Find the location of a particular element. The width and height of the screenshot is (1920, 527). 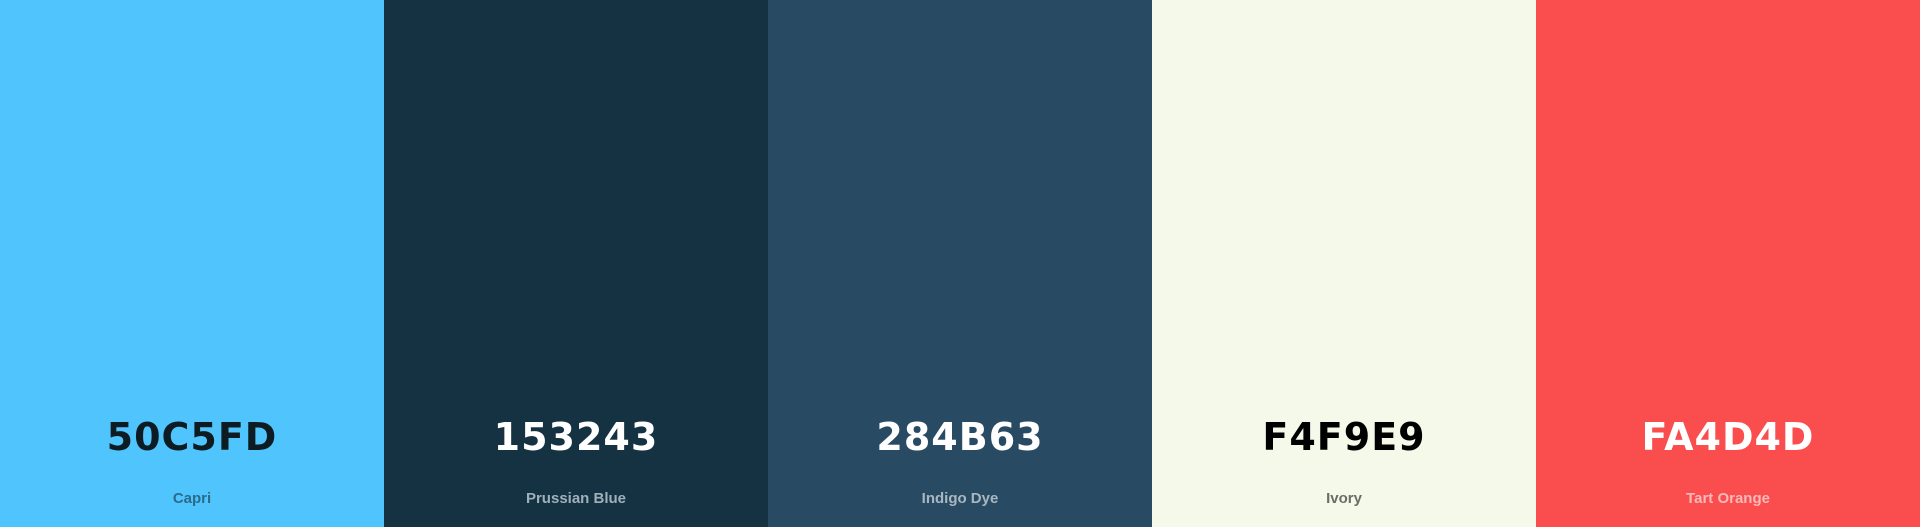

swatch-color-name: Ivory is located at coordinates (1344, 498).